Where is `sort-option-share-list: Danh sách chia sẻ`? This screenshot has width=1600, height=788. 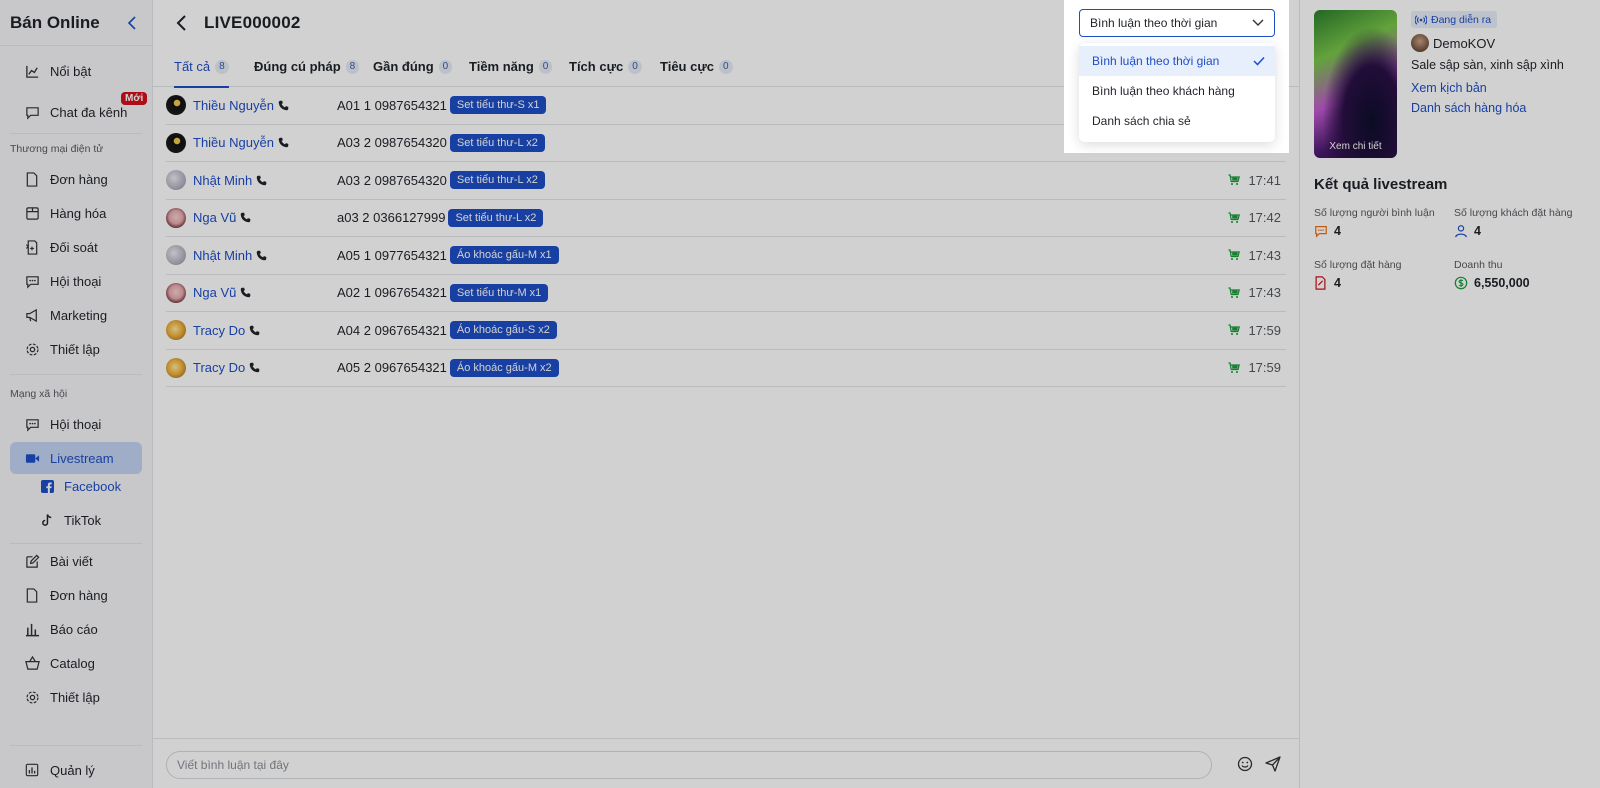 sort-option-share-list: Danh sách chia sẻ is located at coordinates (1177, 121).